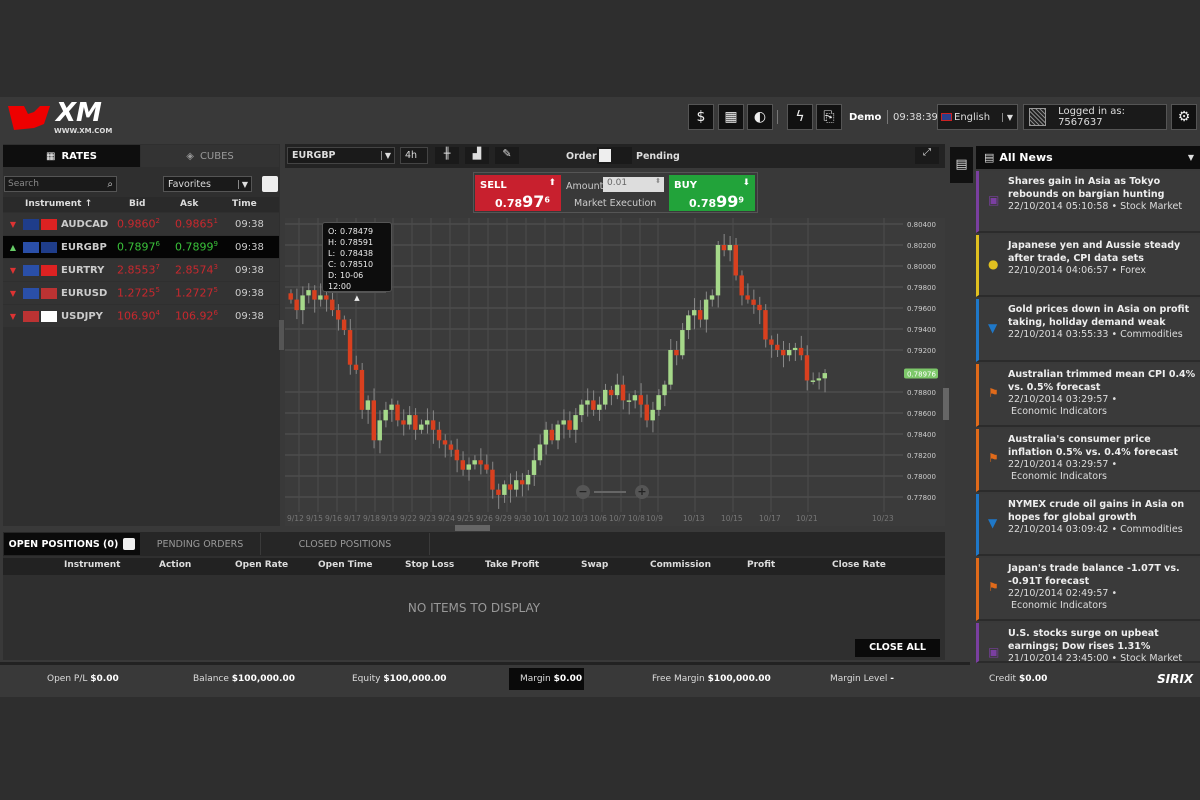  I want to click on close-all-button: CLOSE ALL, so click(897, 648).